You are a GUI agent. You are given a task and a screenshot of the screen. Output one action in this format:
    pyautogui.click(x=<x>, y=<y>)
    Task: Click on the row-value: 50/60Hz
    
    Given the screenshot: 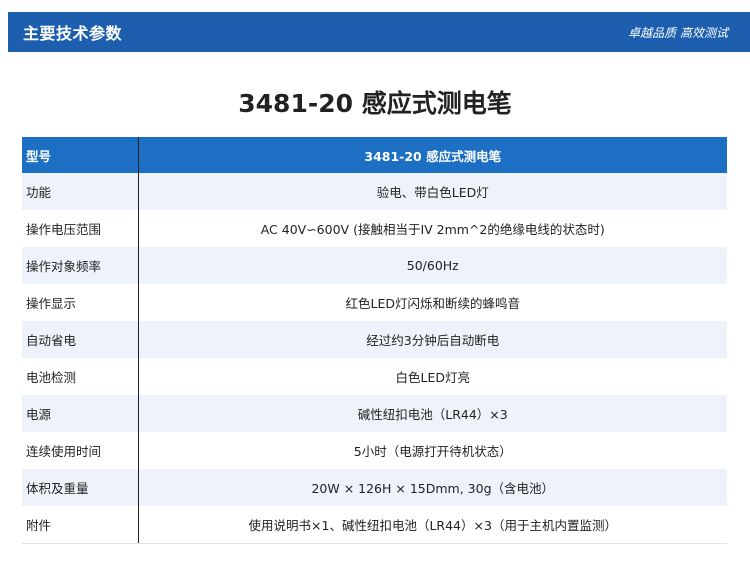 What is the action you would take?
    pyautogui.click(x=432, y=265)
    